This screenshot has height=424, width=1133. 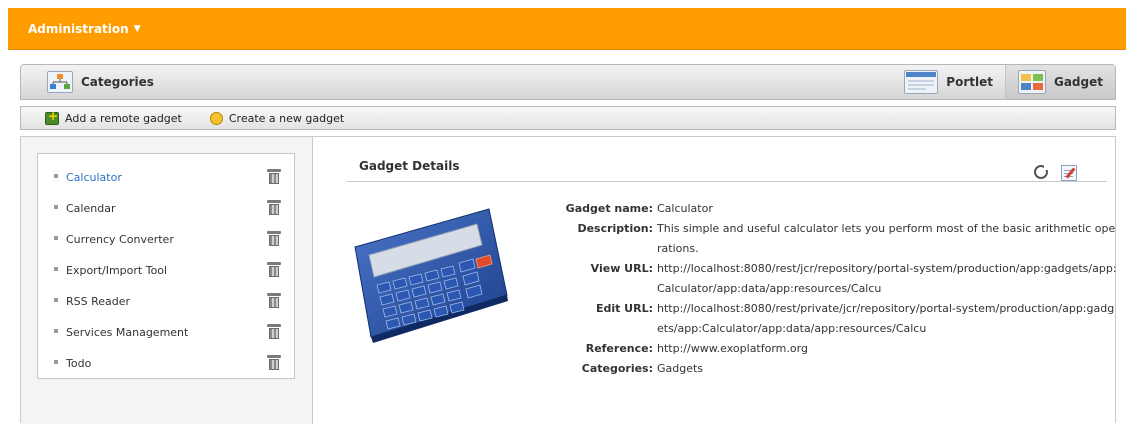 What do you see at coordinates (166, 177) in the screenshot?
I see `gadget-item-calculator: Calculator` at bounding box center [166, 177].